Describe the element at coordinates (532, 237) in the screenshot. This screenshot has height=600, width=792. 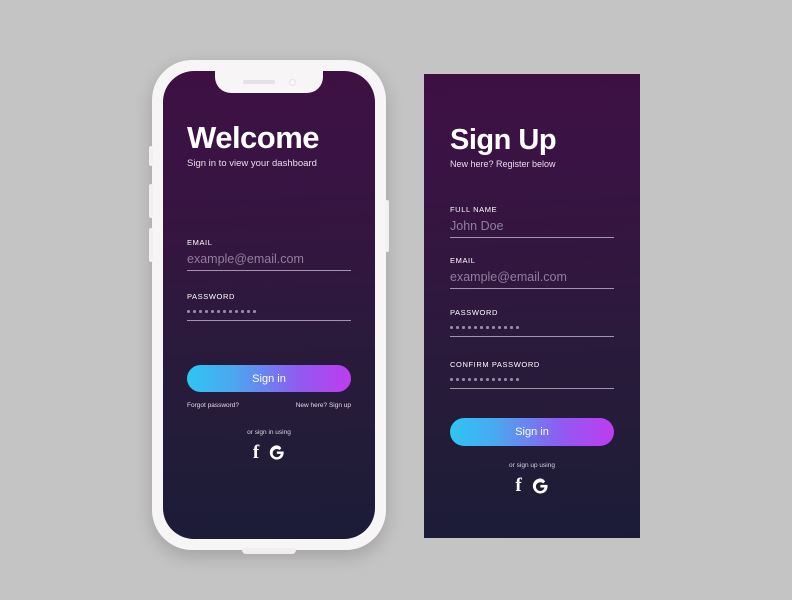
I see `signup-fullname-underline` at that location.